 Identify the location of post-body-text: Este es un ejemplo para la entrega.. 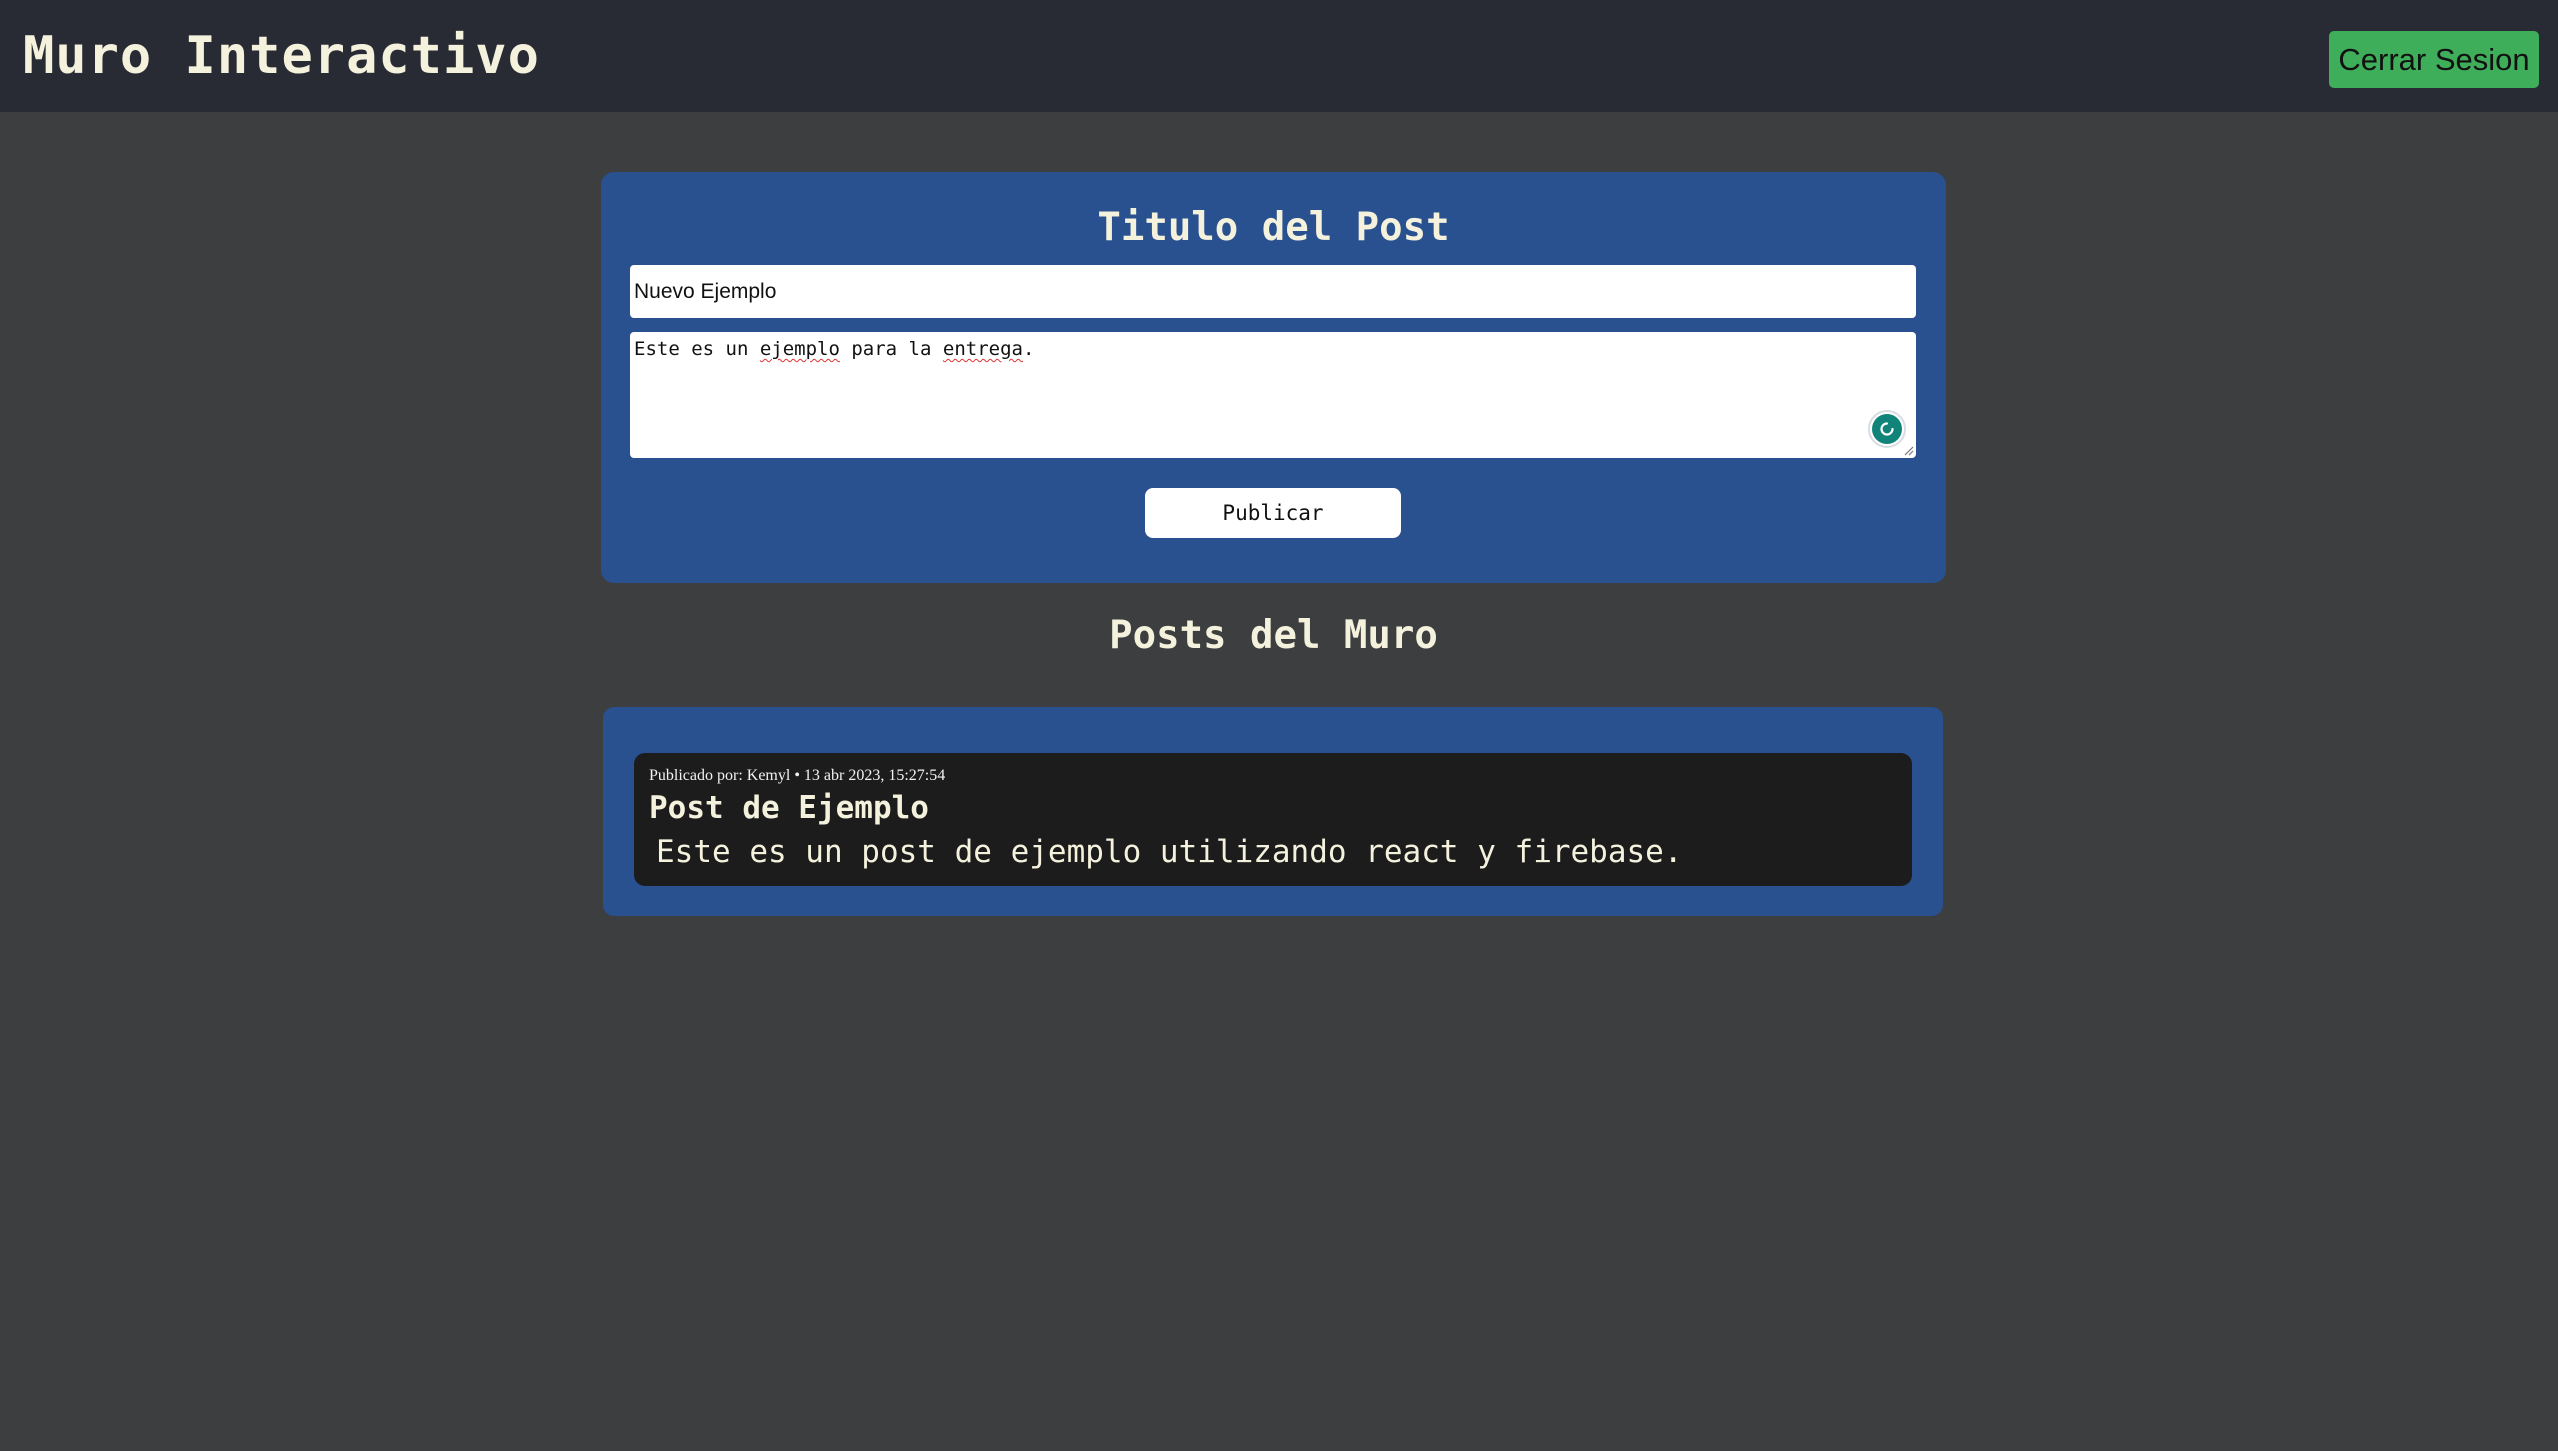
(1273, 395).